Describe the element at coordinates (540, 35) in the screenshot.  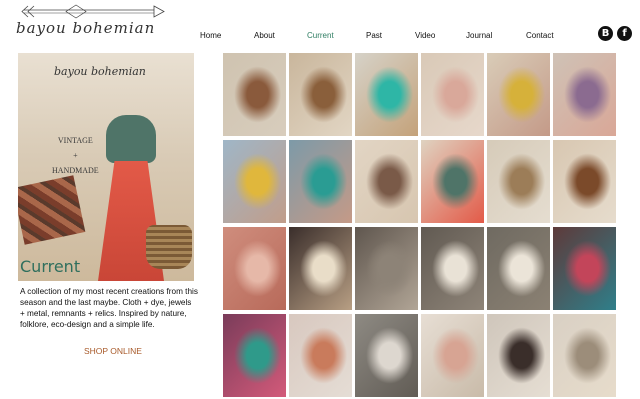
I see `nav-contact: Contact` at that location.